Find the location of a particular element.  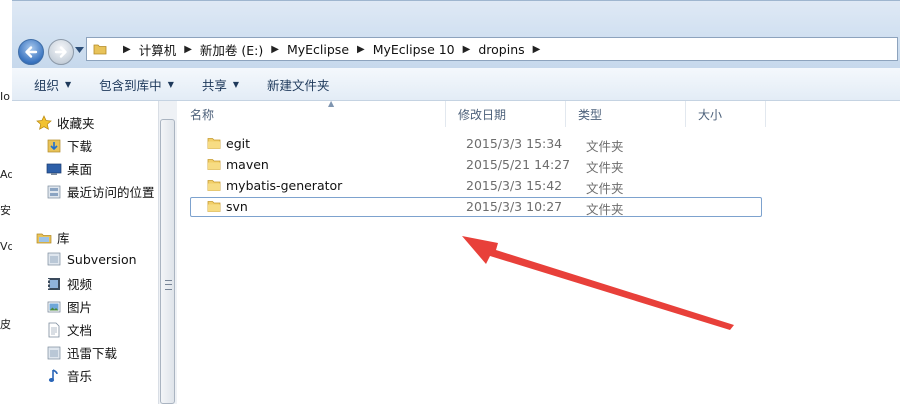

breadcrumb-myeclipse: MyEclipse is located at coordinates (318, 49).